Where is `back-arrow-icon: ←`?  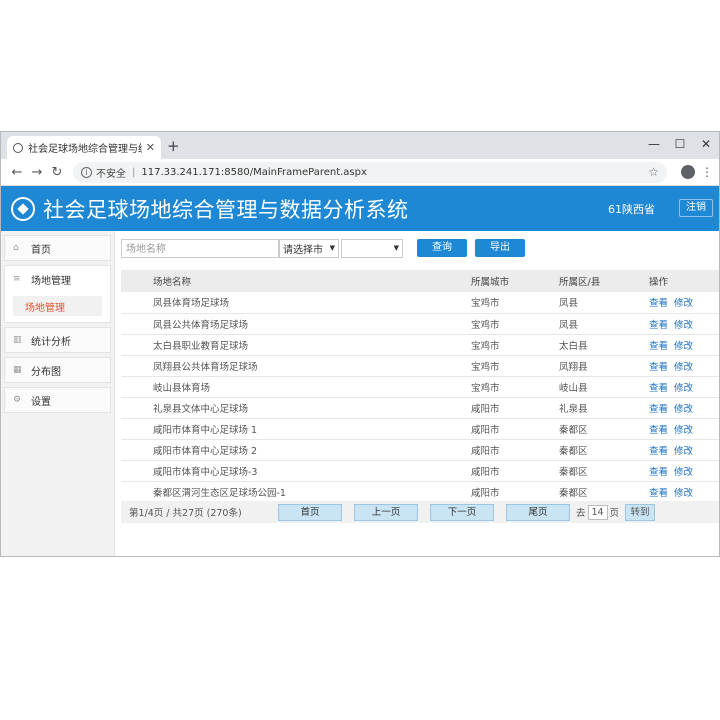
back-arrow-icon: ← is located at coordinates (17, 172).